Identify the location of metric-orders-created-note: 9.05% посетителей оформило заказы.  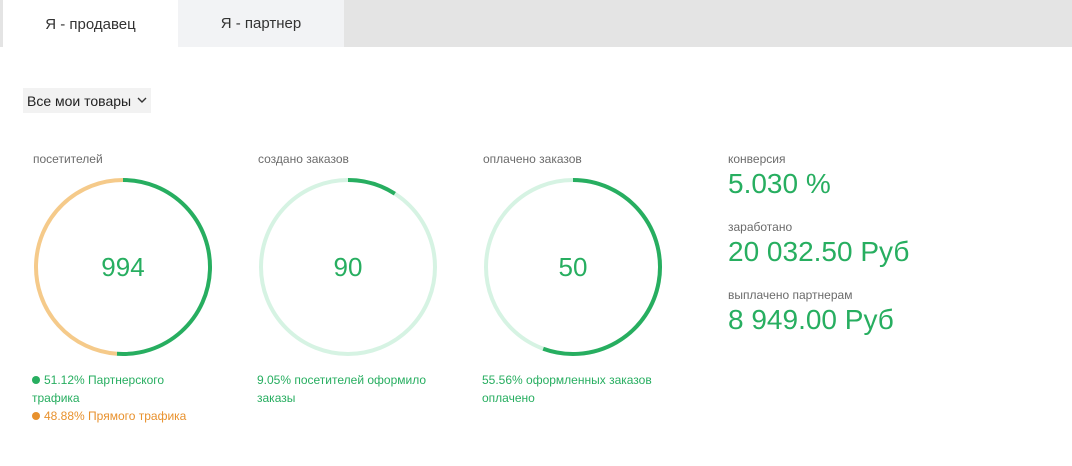
(342, 389).